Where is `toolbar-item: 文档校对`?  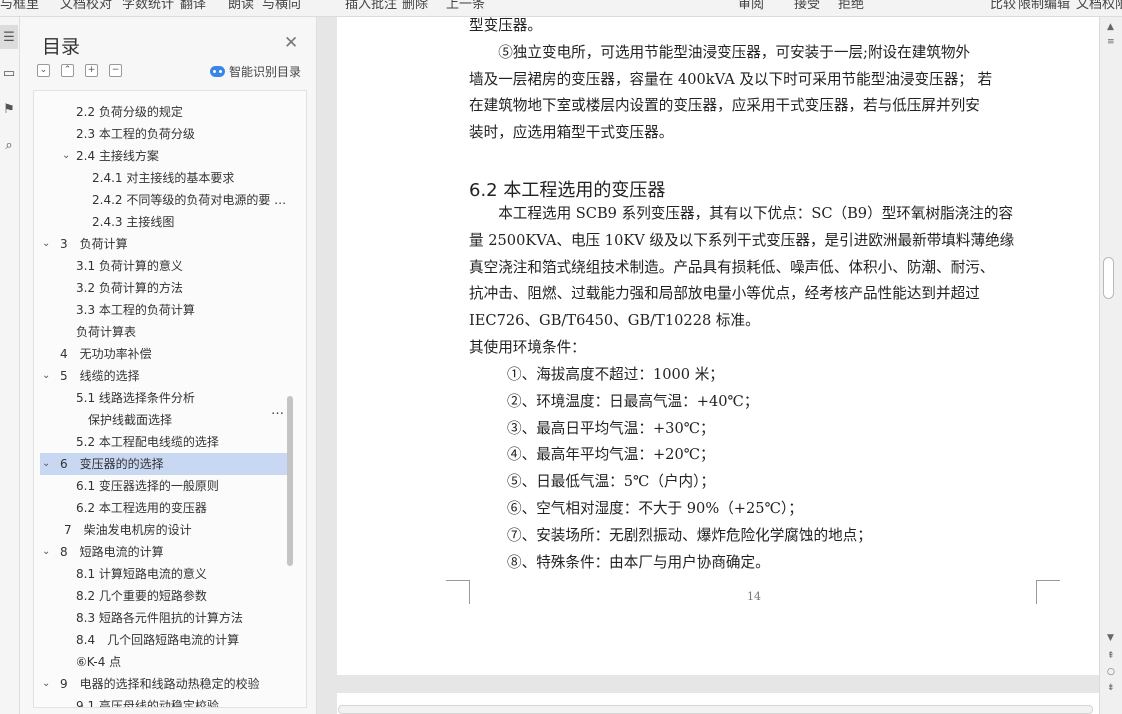 toolbar-item: 文档校对 is located at coordinates (86, 6).